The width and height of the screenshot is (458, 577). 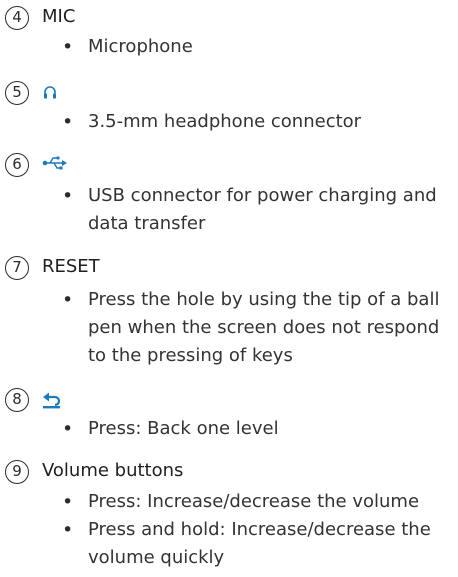 What do you see at coordinates (113, 470) in the screenshot?
I see `item-title: Volume buttons` at bounding box center [113, 470].